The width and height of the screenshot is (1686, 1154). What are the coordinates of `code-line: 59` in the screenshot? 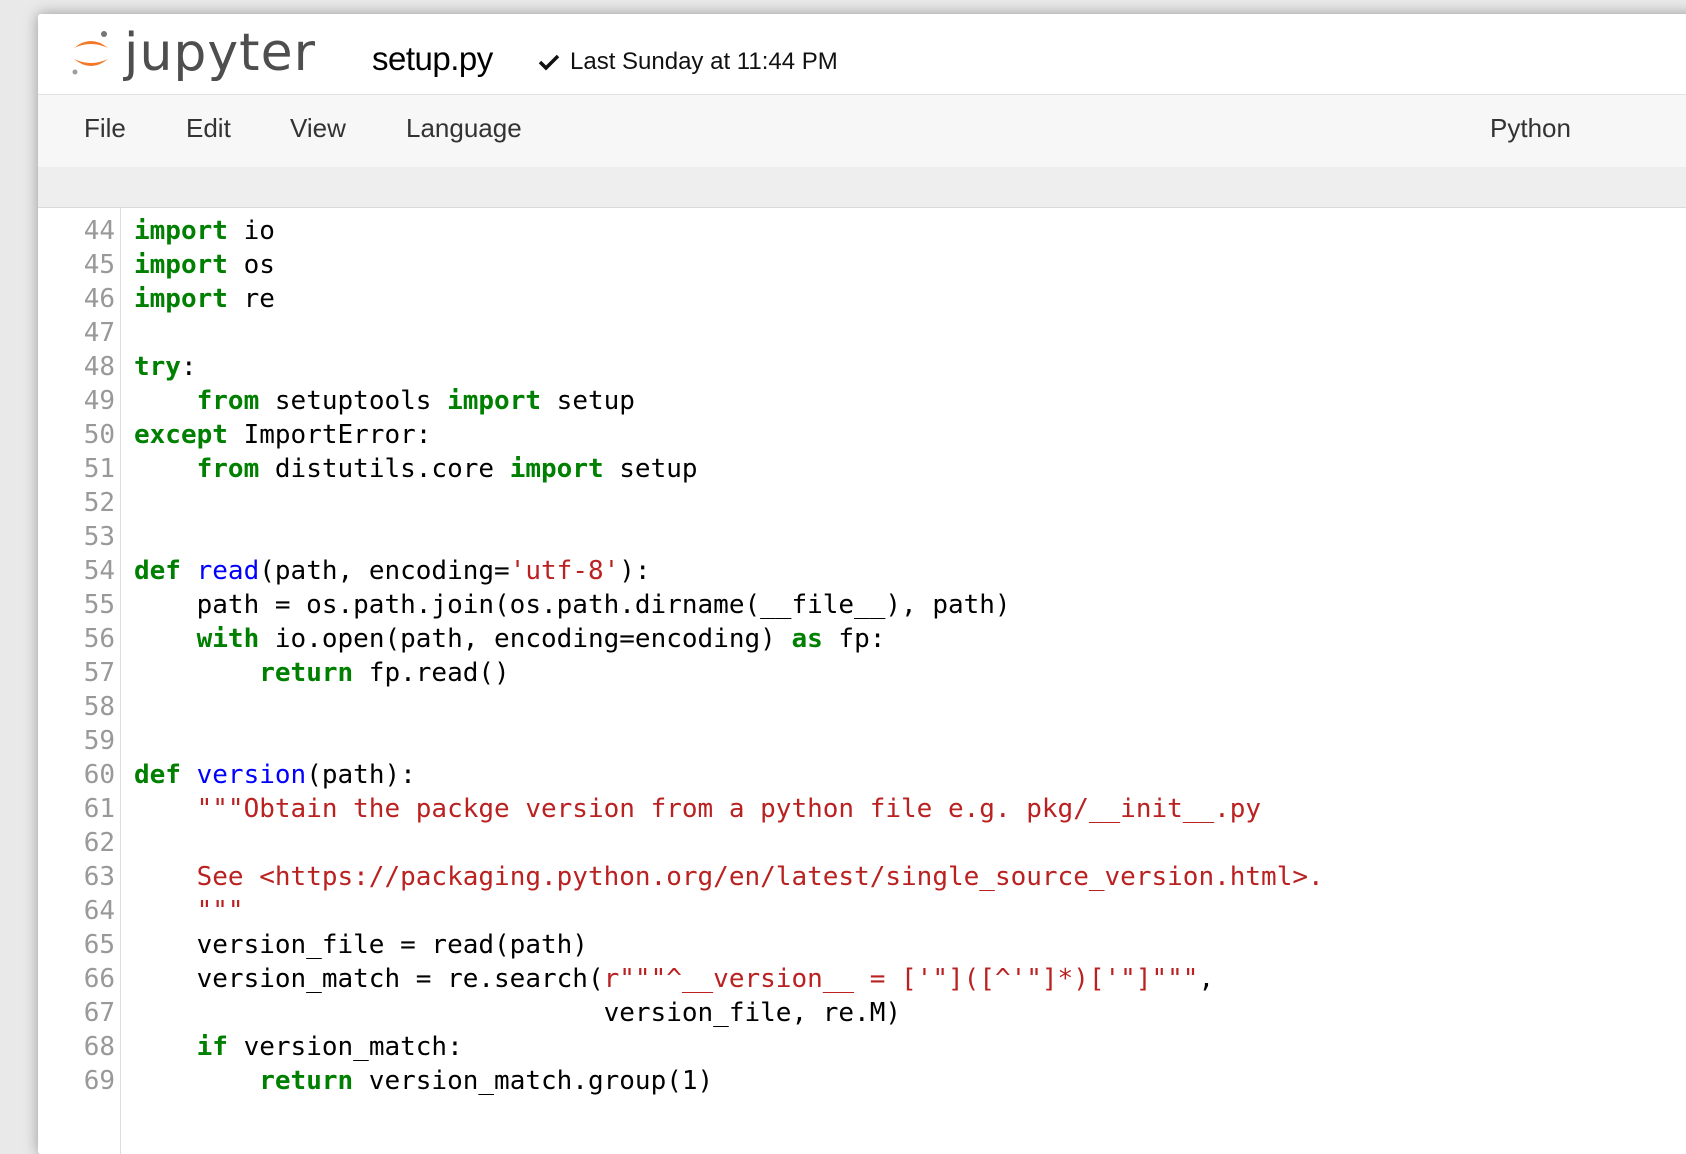 It's located at (862, 741).